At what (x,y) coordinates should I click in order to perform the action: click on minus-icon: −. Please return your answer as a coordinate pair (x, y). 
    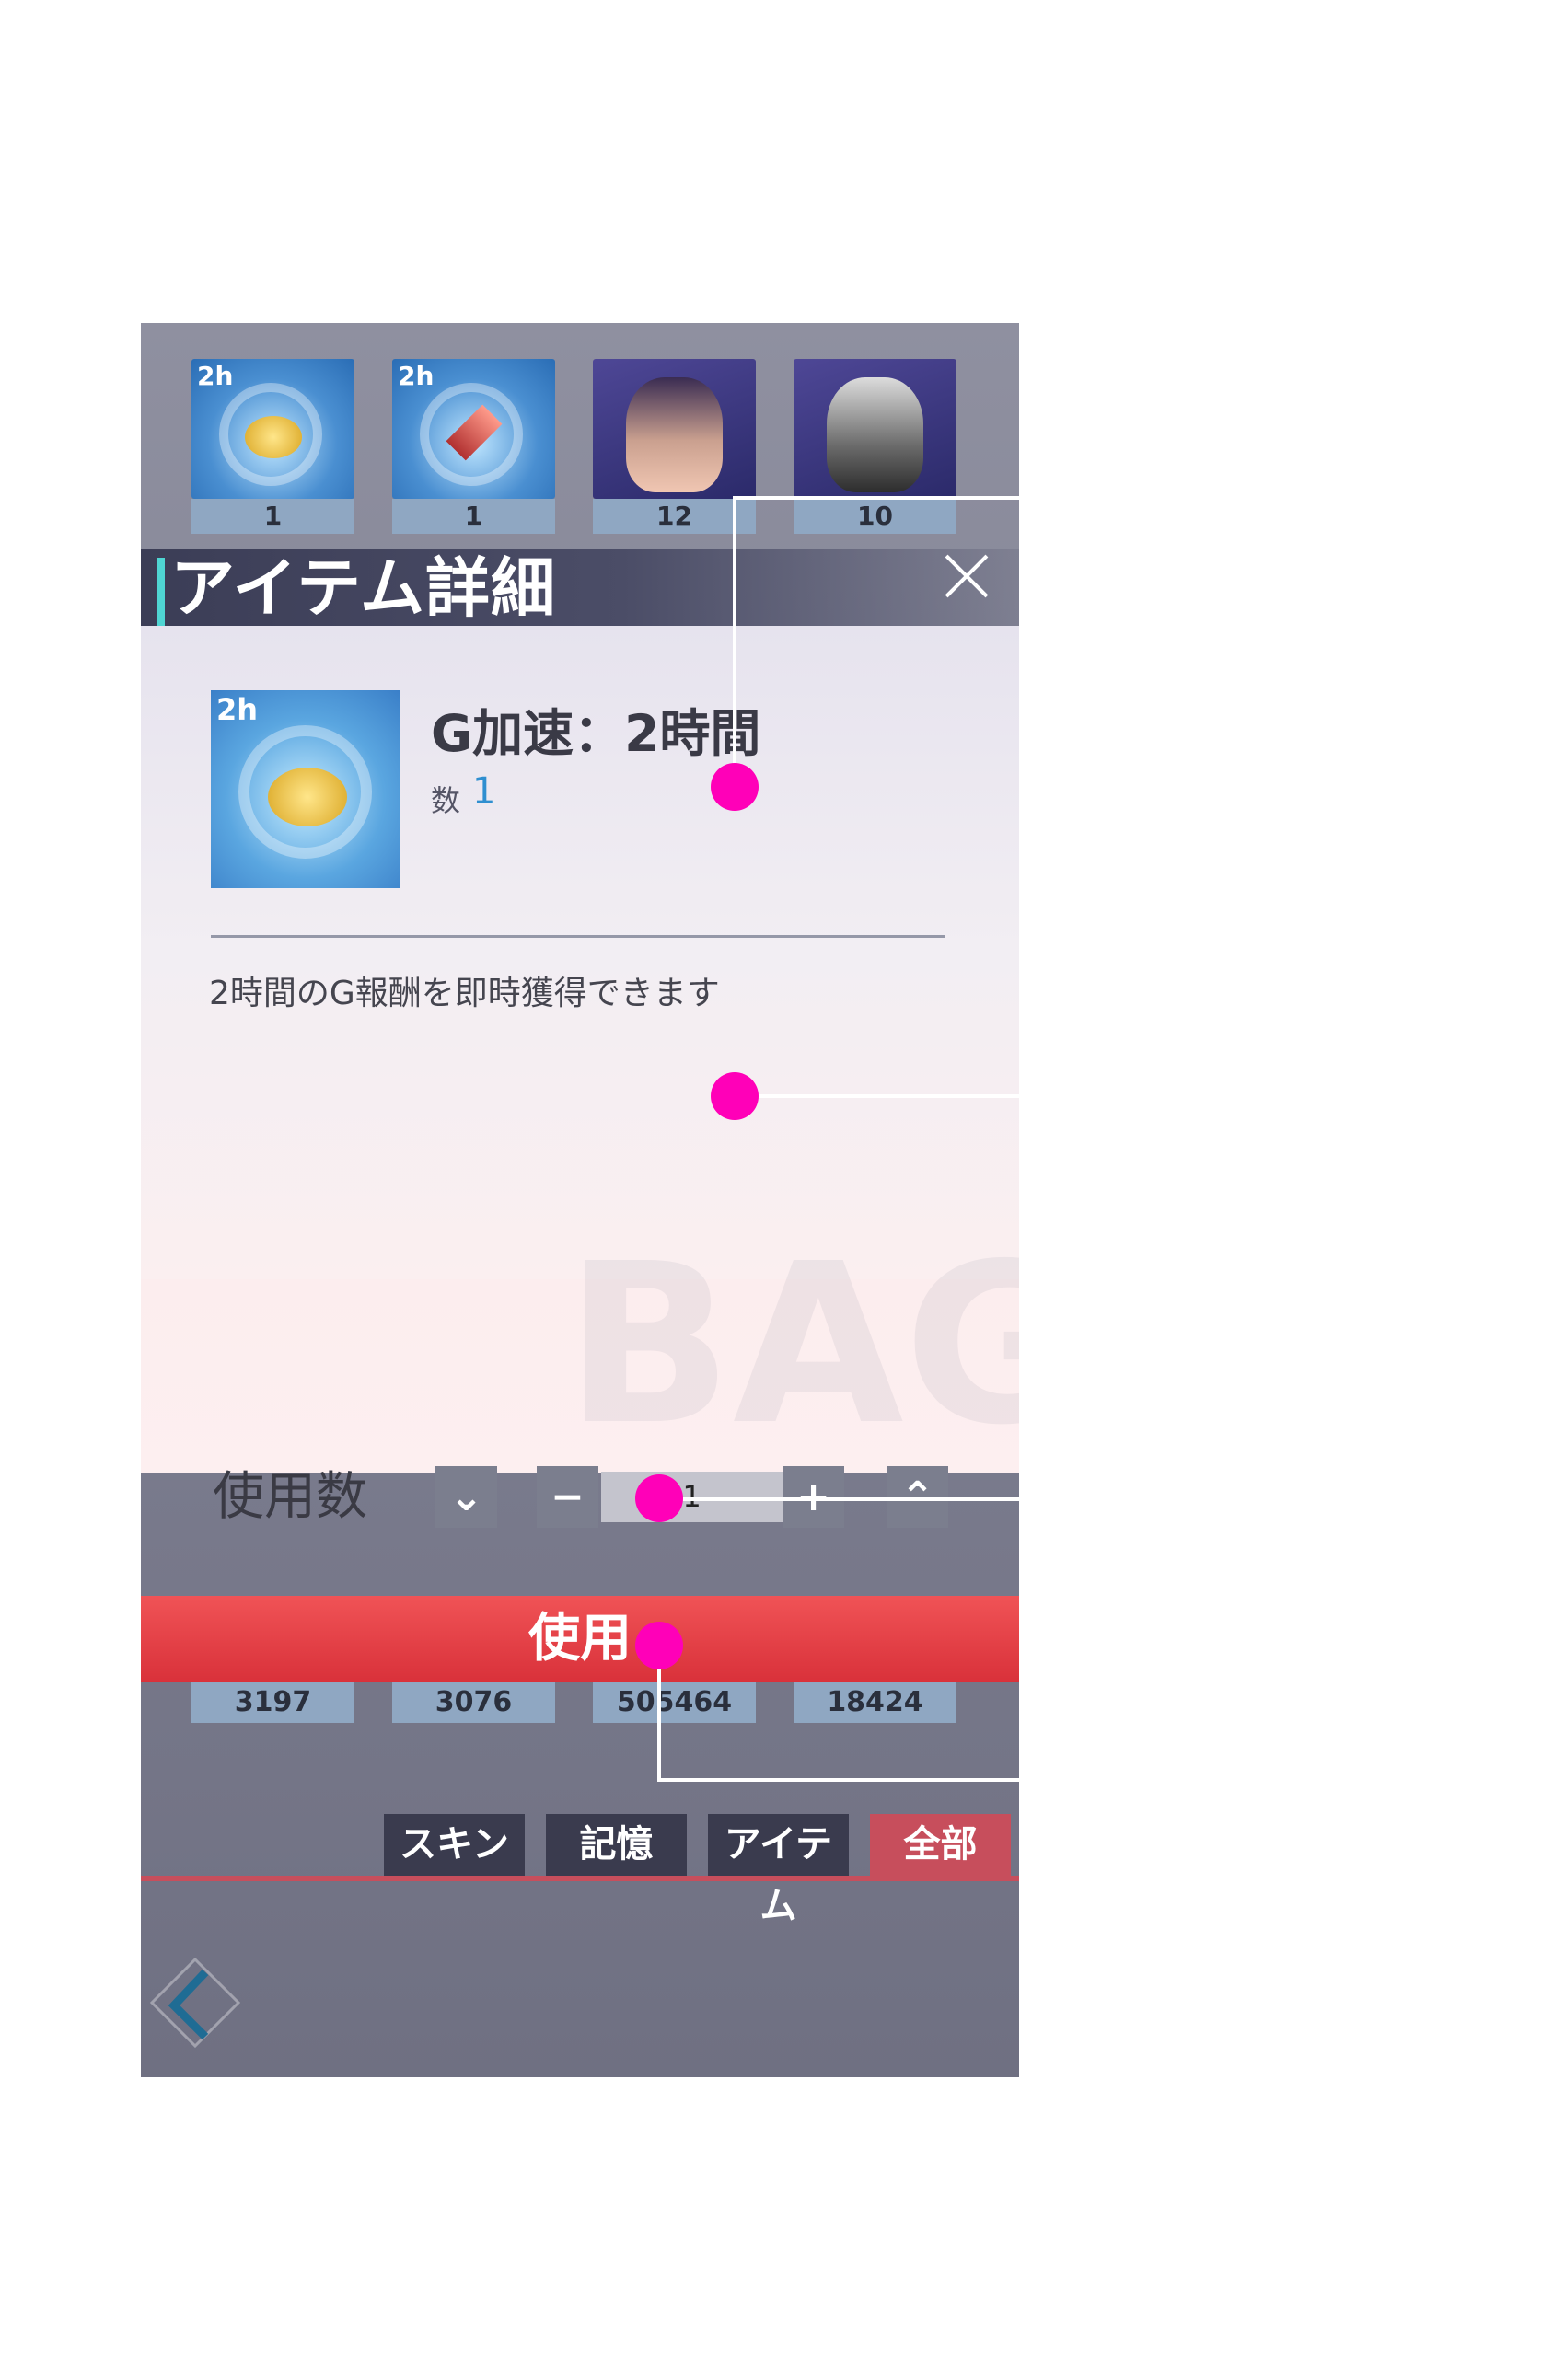
    Looking at the image, I should click on (568, 1496).